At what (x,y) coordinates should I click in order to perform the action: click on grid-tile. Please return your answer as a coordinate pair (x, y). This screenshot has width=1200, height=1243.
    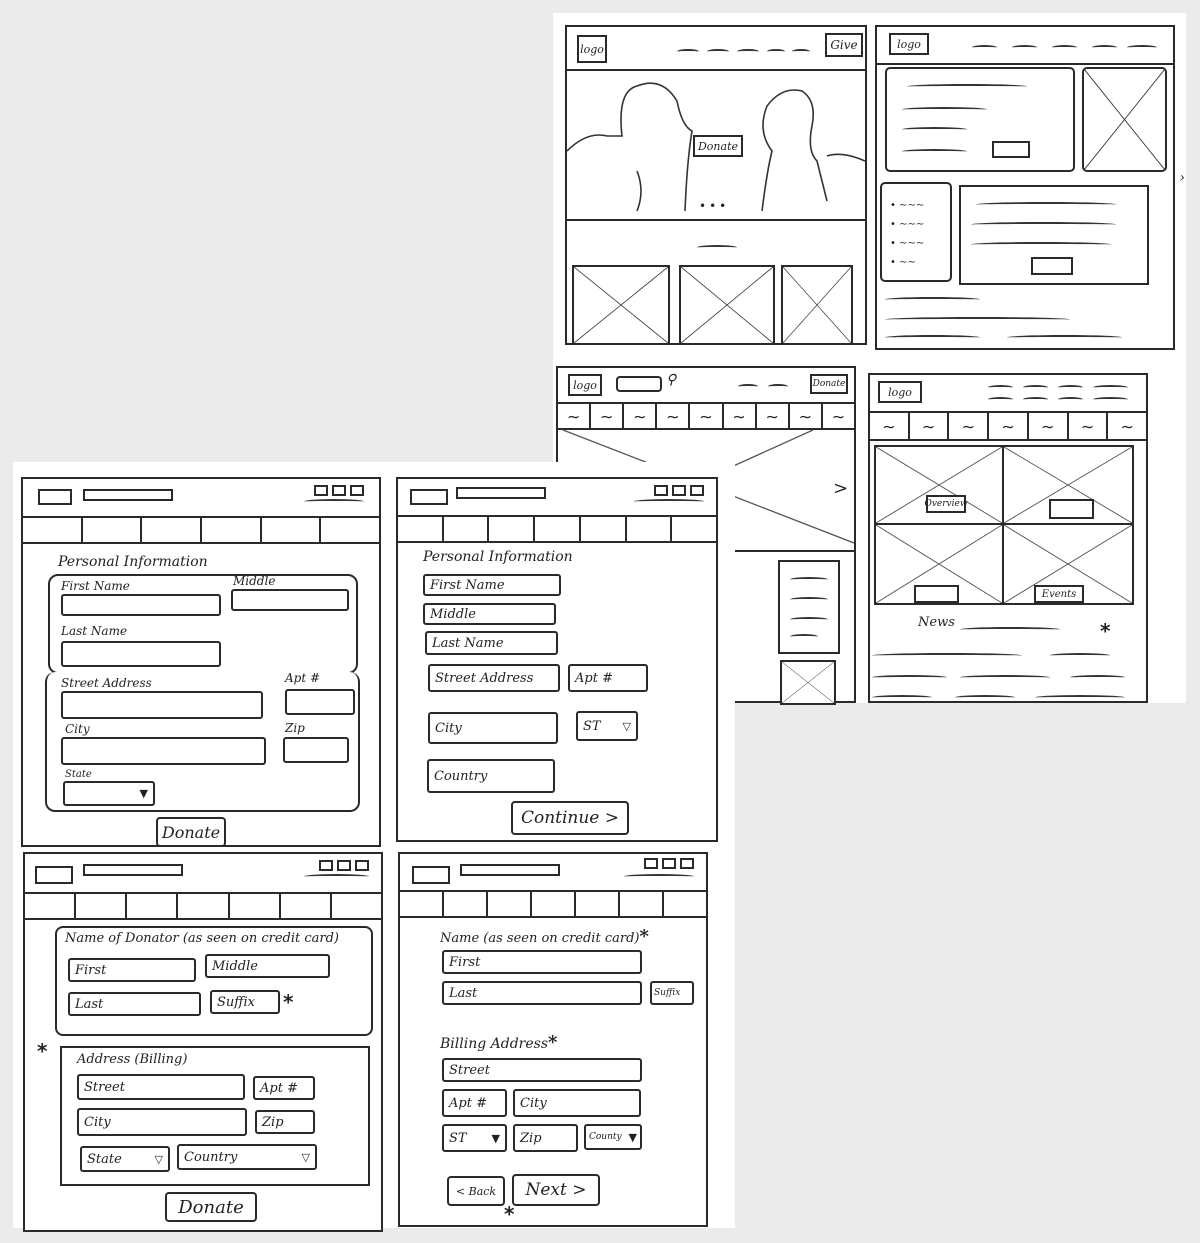
    Looking at the image, I should click on (939, 564).